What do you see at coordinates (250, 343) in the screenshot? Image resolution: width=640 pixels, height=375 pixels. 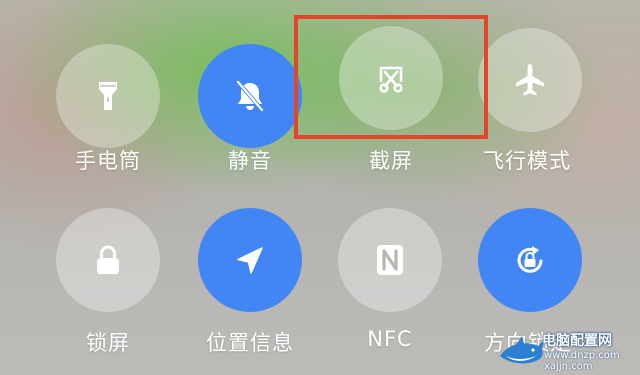 I see `location-label: 位置信息` at bounding box center [250, 343].